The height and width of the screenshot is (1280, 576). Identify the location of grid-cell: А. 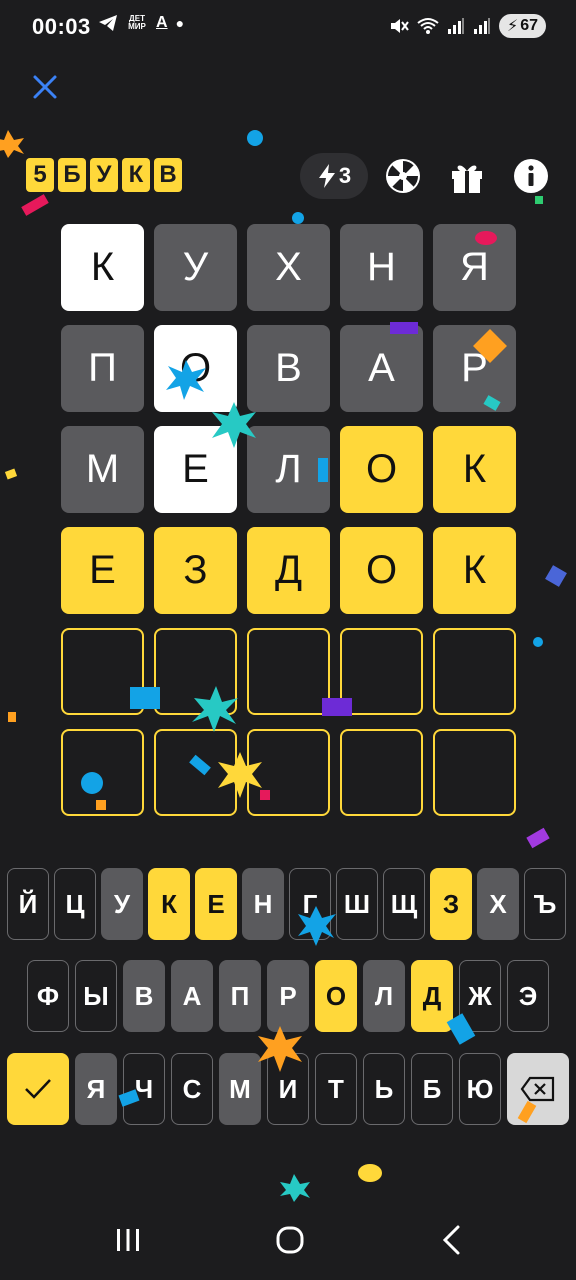
(381, 368).